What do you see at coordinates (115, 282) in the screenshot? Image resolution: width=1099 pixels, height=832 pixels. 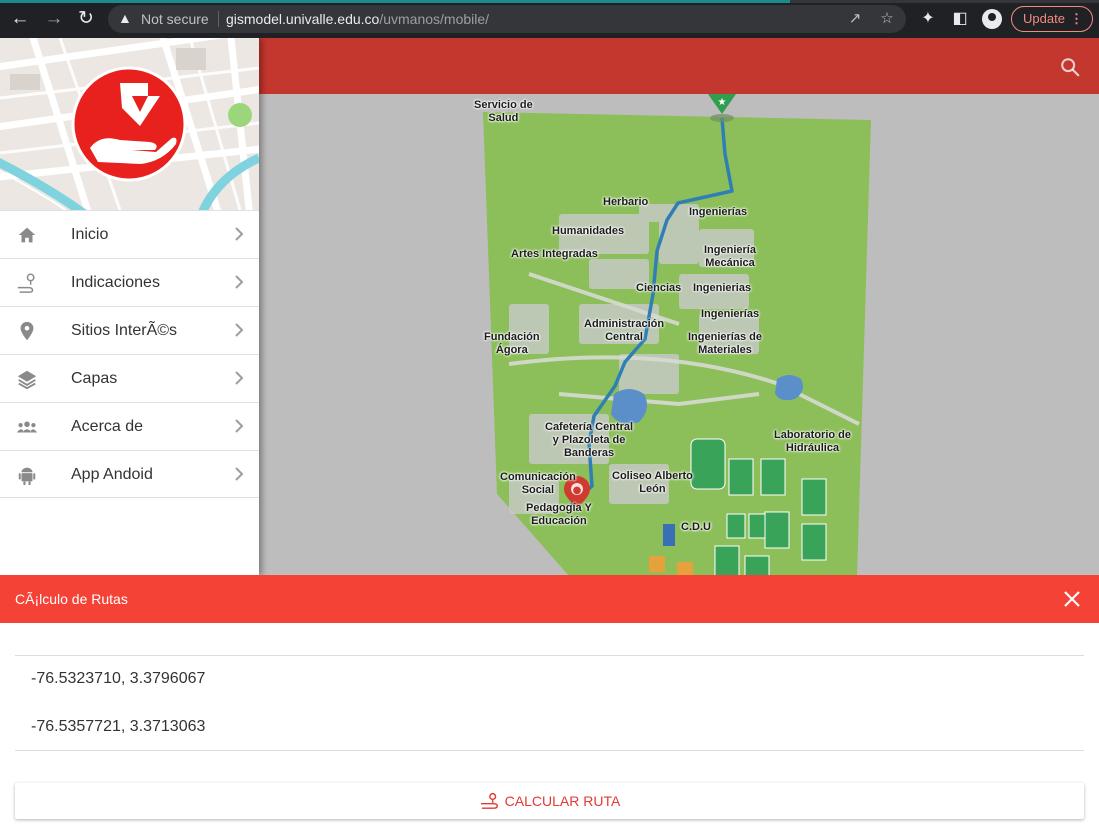 I see `menu-item-label: Indicaciones` at bounding box center [115, 282].